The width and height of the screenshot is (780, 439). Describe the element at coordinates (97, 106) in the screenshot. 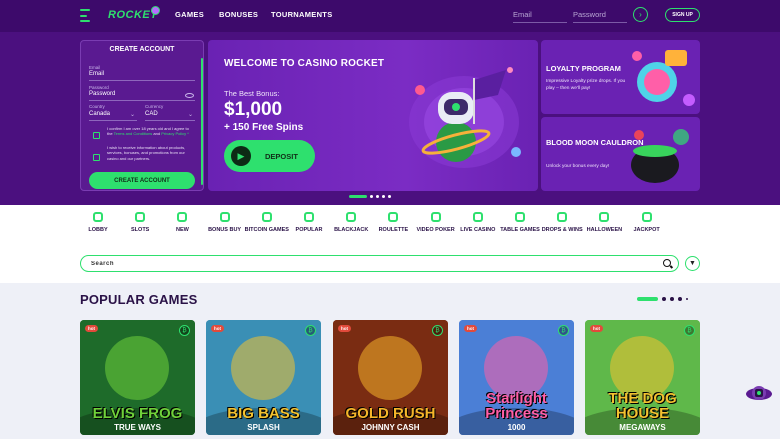

I see `country-label: Country` at that location.